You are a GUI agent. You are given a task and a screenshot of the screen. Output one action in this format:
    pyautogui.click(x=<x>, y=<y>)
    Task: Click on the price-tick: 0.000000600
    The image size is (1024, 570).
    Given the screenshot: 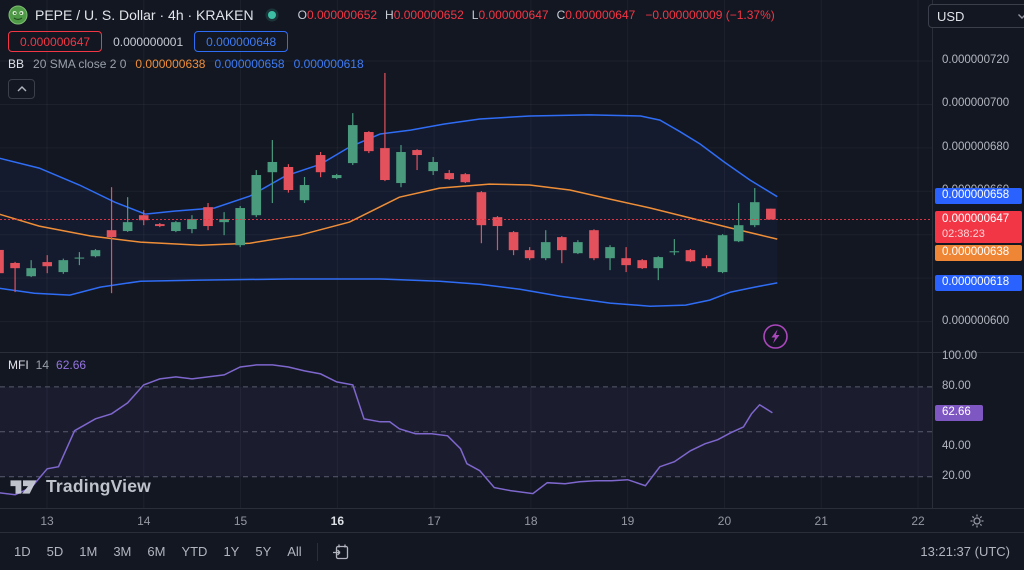 What is the action you would take?
    pyautogui.click(x=976, y=320)
    